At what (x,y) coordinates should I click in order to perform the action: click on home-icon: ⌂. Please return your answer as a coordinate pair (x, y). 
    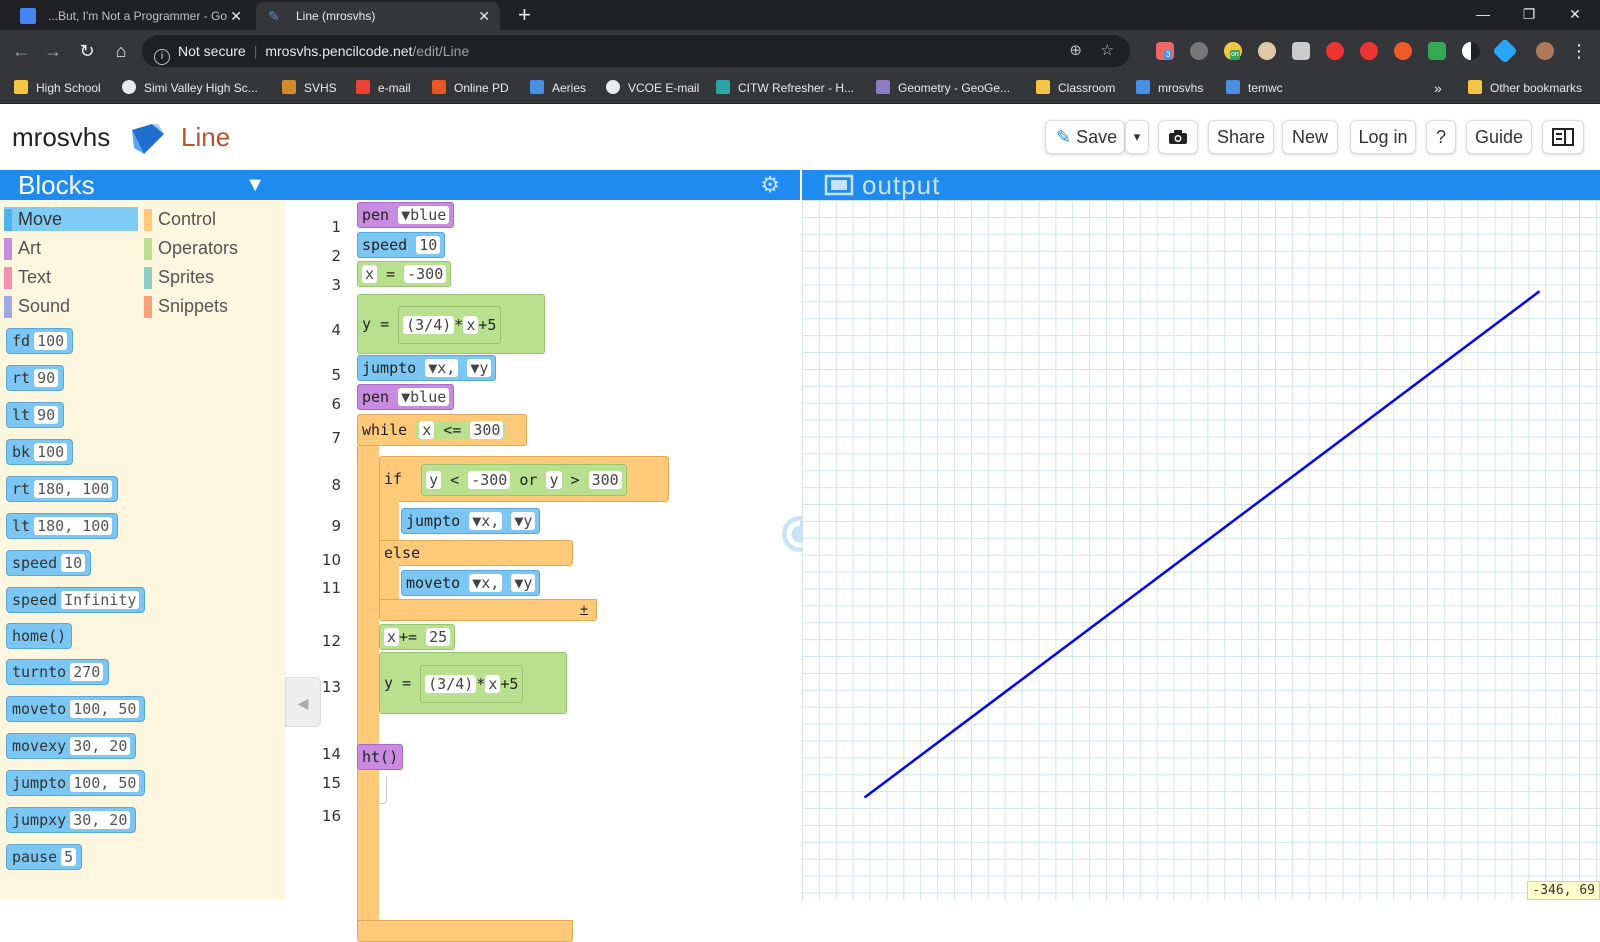
    Looking at the image, I should click on (121, 51).